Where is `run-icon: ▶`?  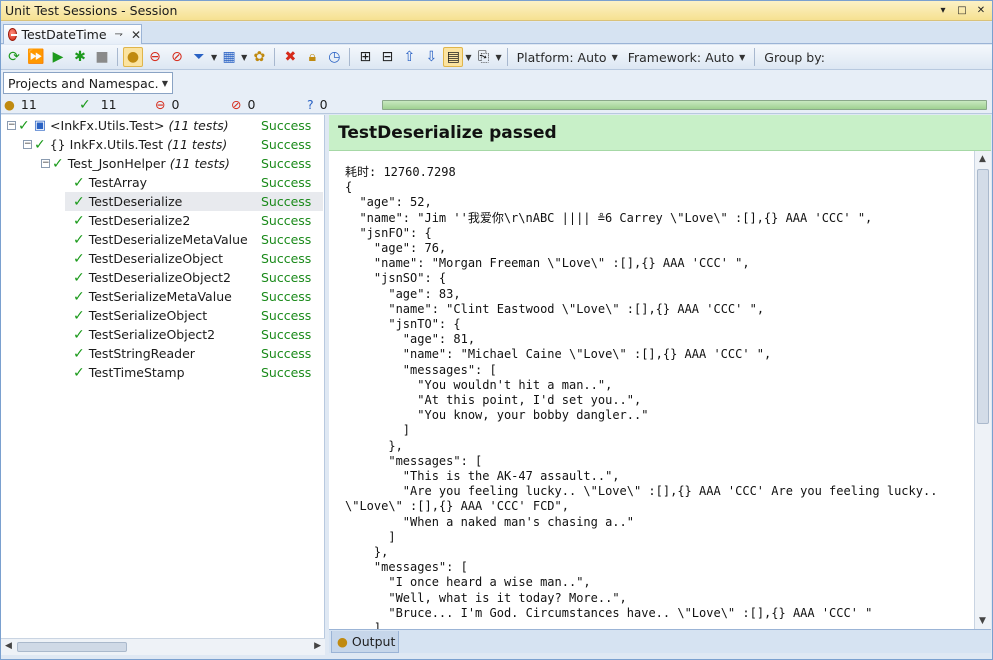 run-icon: ▶ is located at coordinates (58, 57).